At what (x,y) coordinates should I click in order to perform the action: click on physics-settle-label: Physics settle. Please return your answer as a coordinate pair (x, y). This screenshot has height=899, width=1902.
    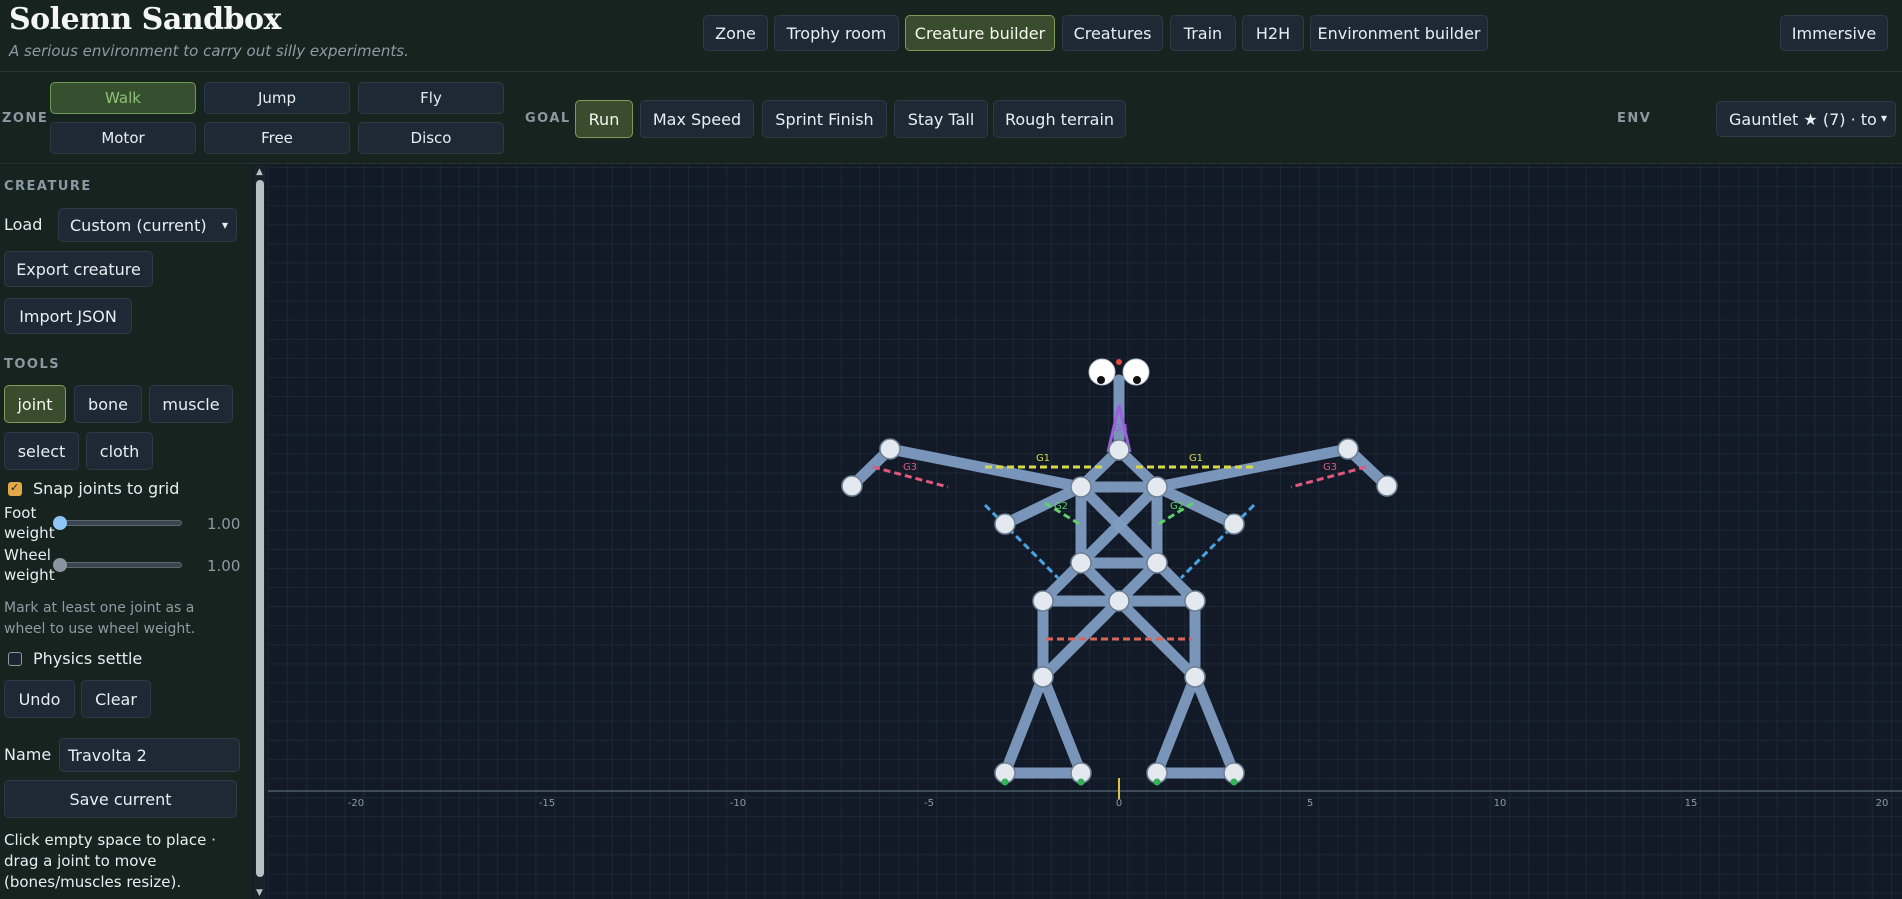
    Looking at the image, I should click on (88, 658).